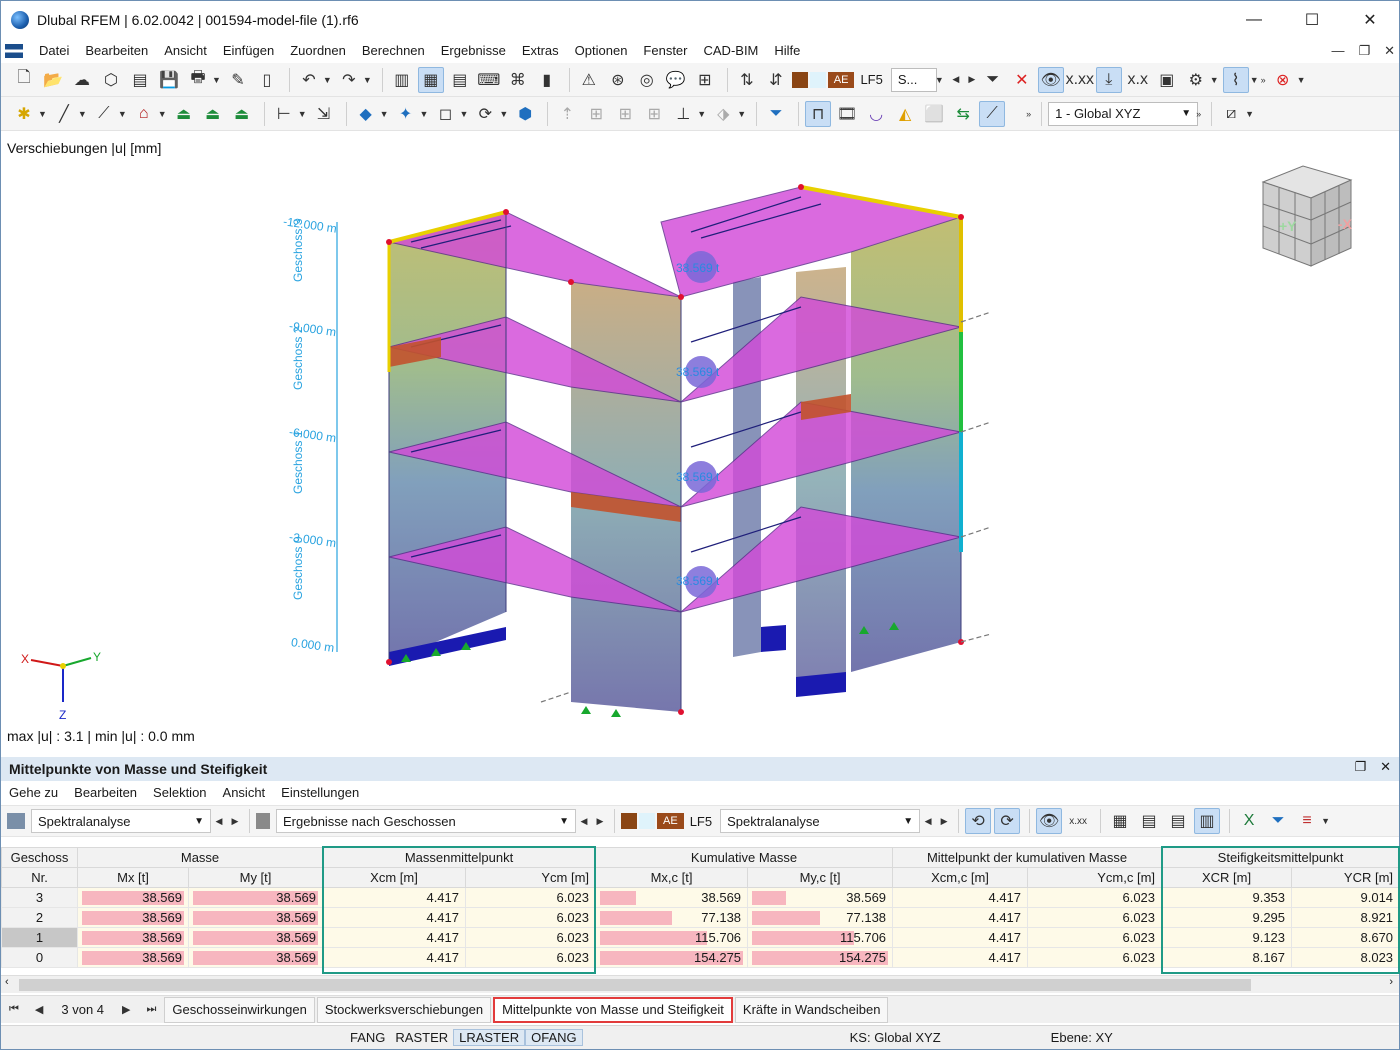 This screenshot has width=1400, height=1050. I want to click on results-bubble-icon: 💬, so click(676, 80).